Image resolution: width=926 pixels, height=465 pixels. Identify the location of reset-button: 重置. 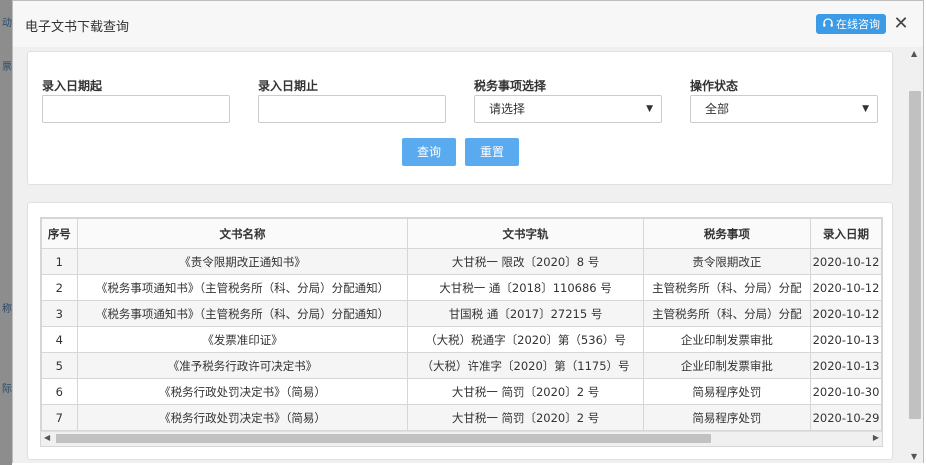
(492, 152).